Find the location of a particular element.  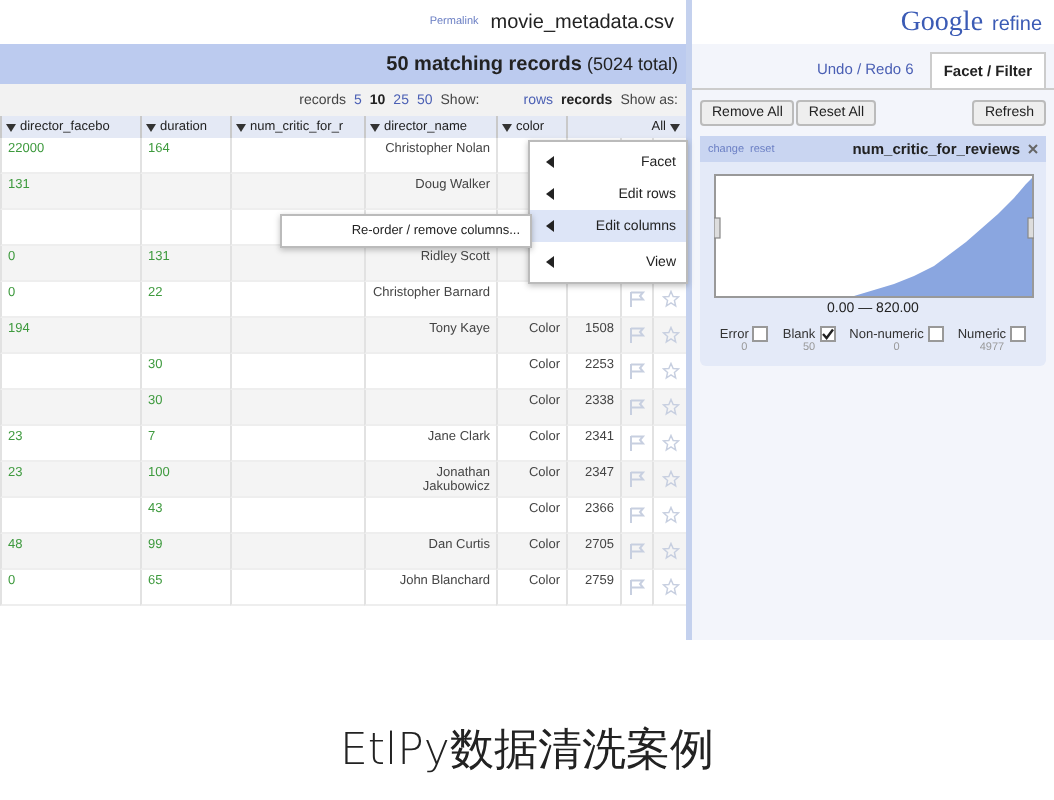

caption: EtlPy数据清洗案例 is located at coordinates (527, 752).